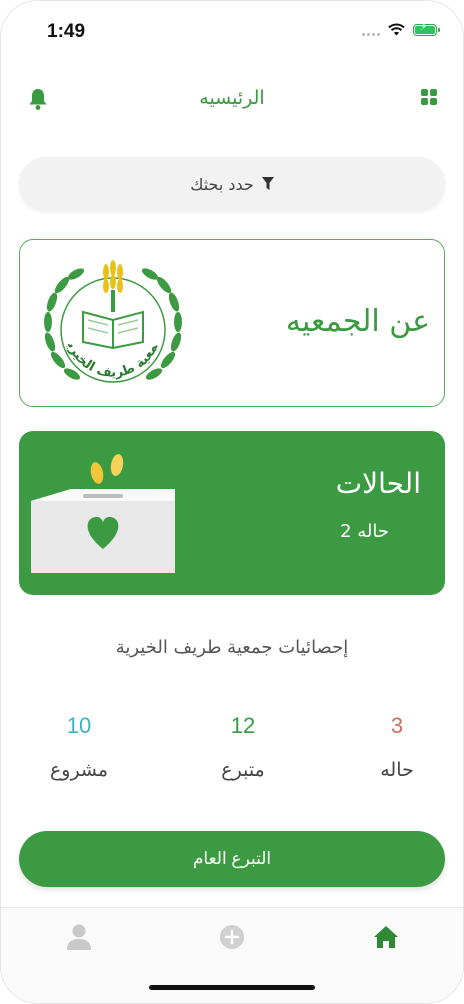 This screenshot has width=464, height=1004. What do you see at coordinates (397, 747) in the screenshot?
I see `stat-cases: 3 حاله` at bounding box center [397, 747].